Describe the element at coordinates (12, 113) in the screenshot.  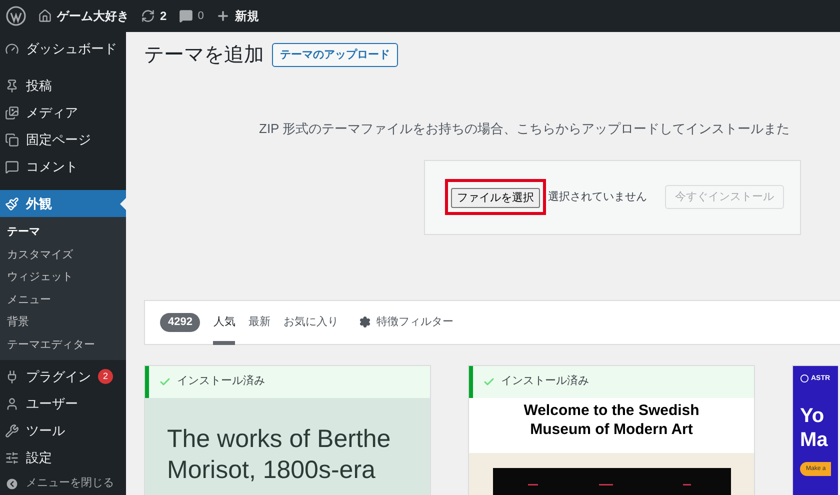
I see `images-icon` at that location.